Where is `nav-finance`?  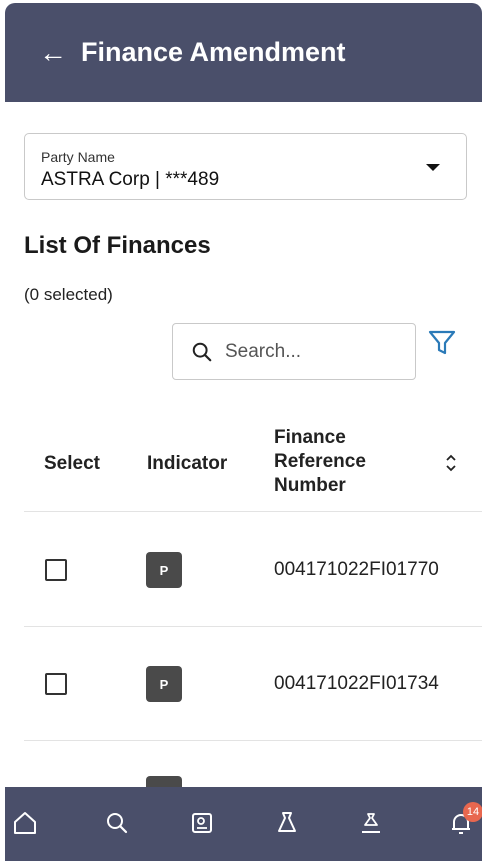
nav-finance is located at coordinates (287, 823).